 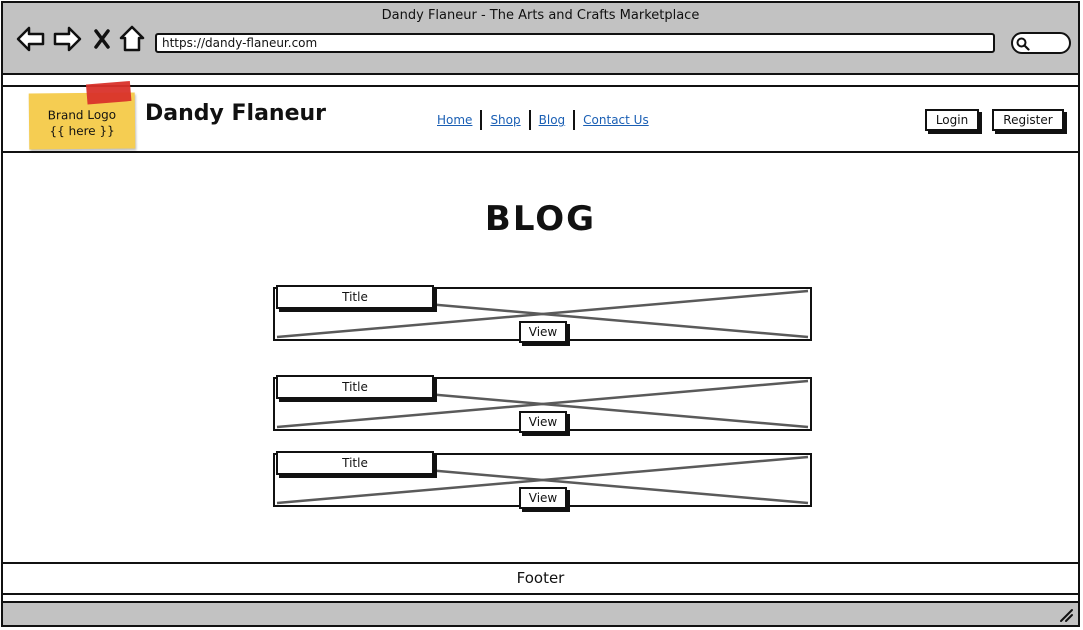 What do you see at coordinates (1066, 615) in the screenshot?
I see `resize-grip-icon` at bounding box center [1066, 615].